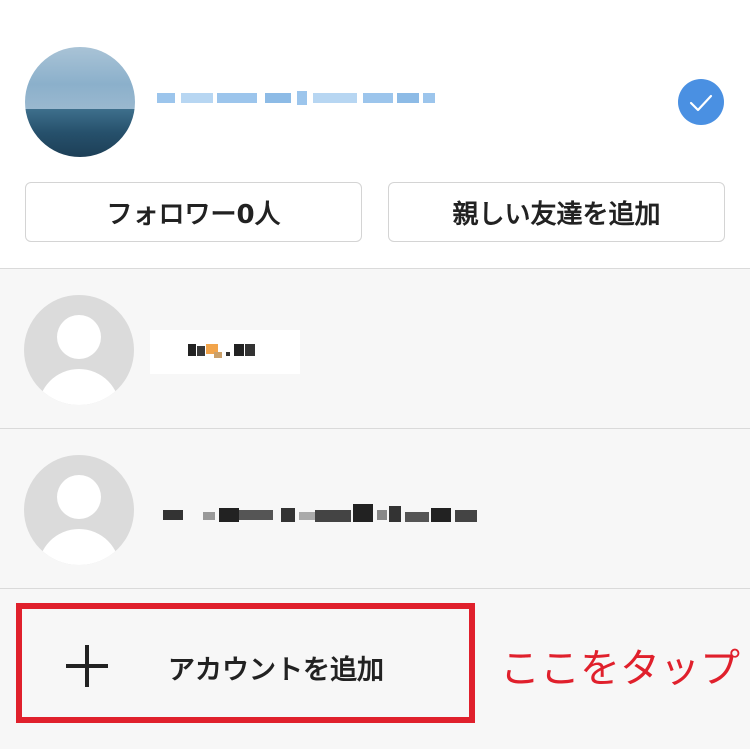  I want to click on add-close-friends-button: 親しい友達を追加, so click(556, 212).